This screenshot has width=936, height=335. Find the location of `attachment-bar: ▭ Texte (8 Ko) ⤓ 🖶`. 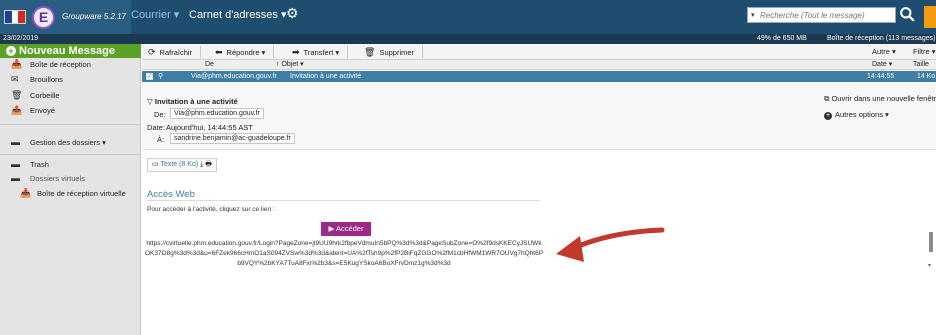

attachment-bar: ▭ Texte (8 Ko) ⤓ 🖶 is located at coordinates (182, 165).